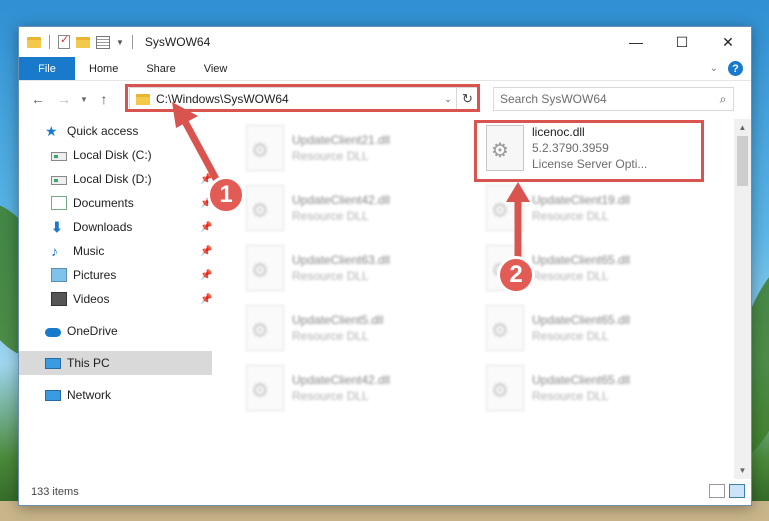 The width and height of the screenshot is (769, 521). What do you see at coordinates (216, 68) in the screenshot?
I see `tab-view: View` at bounding box center [216, 68].